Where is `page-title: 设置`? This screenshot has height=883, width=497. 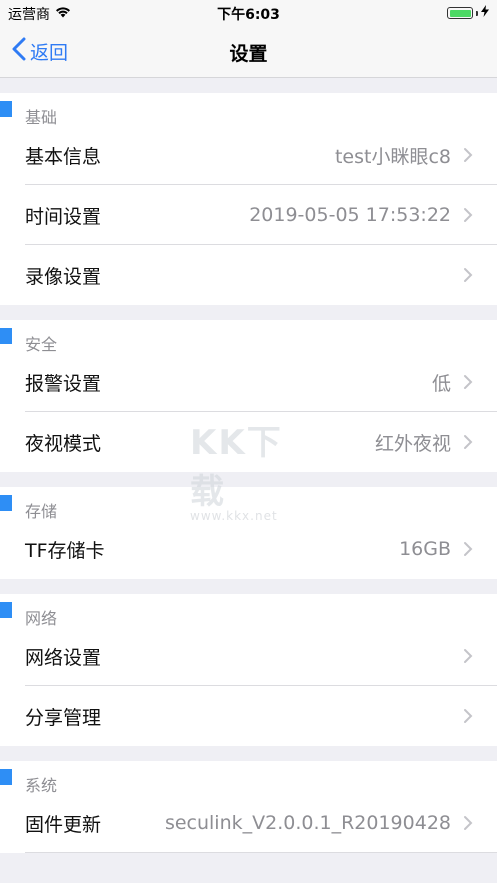
page-title: 设置 is located at coordinates (248, 54).